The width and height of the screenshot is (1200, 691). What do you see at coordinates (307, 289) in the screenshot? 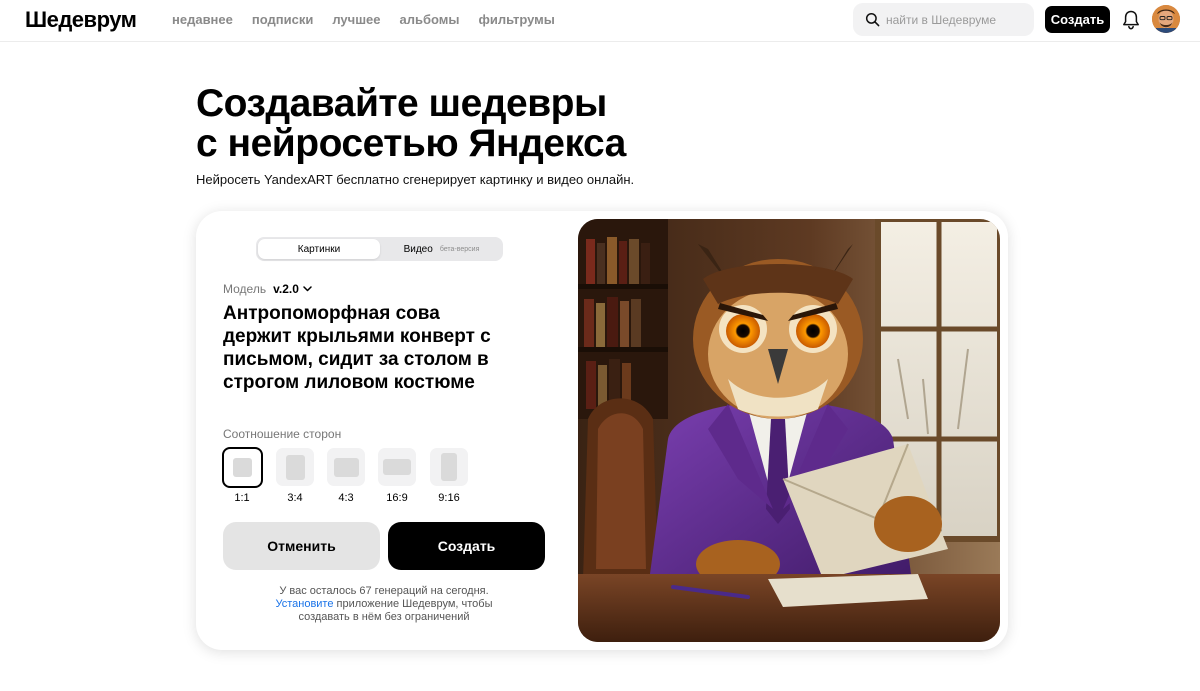
I see `chevron-down-icon` at bounding box center [307, 289].